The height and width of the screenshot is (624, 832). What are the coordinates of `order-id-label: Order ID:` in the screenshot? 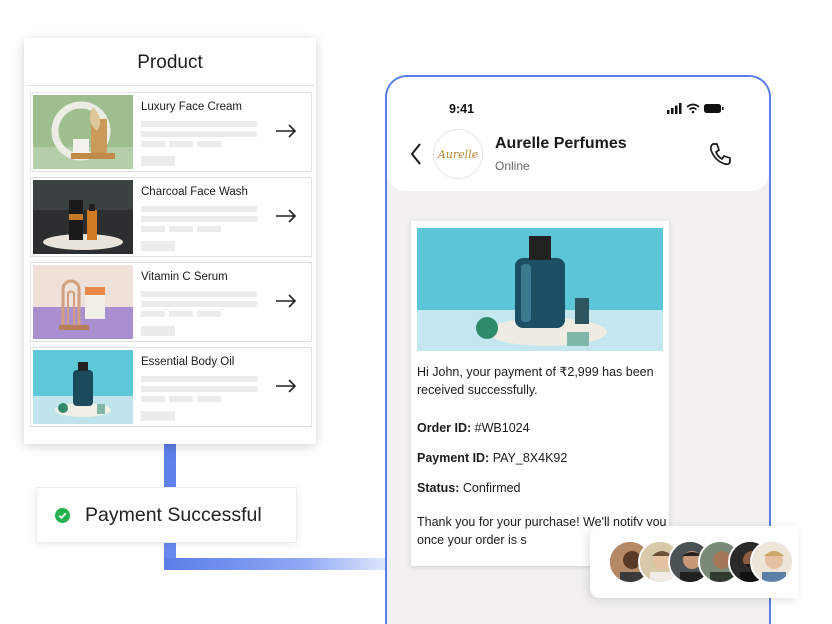 It's located at (444, 428).